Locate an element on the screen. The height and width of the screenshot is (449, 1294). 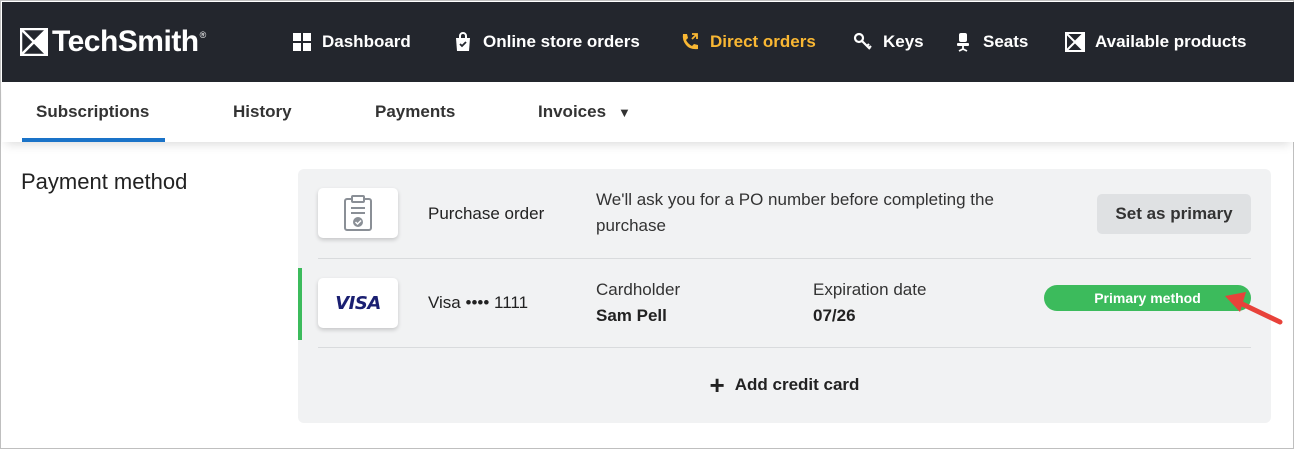
nav-direct-orders-label: Direct orders is located at coordinates (763, 41).